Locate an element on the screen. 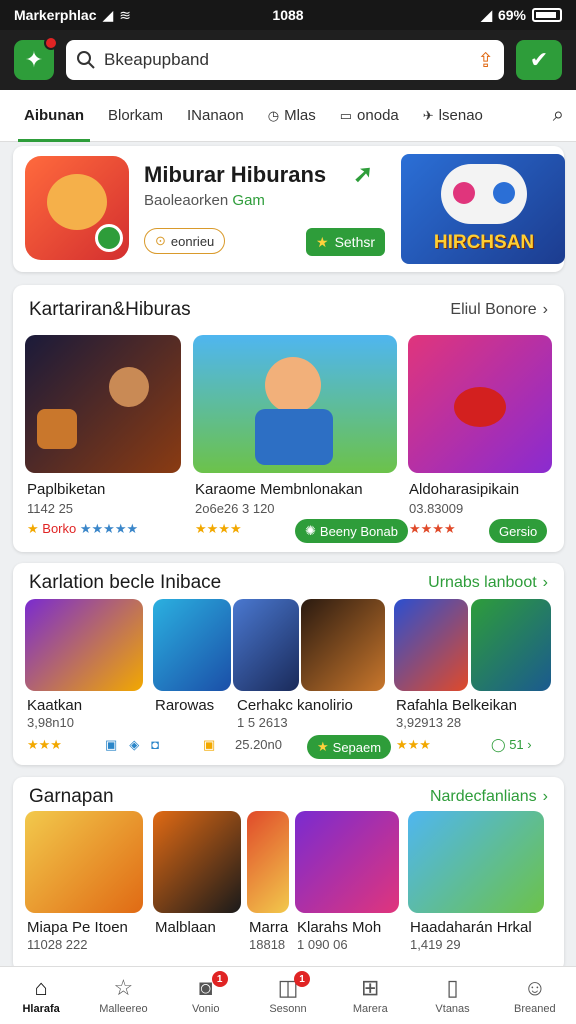  featured-app-icon is located at coordinates (77, 208).